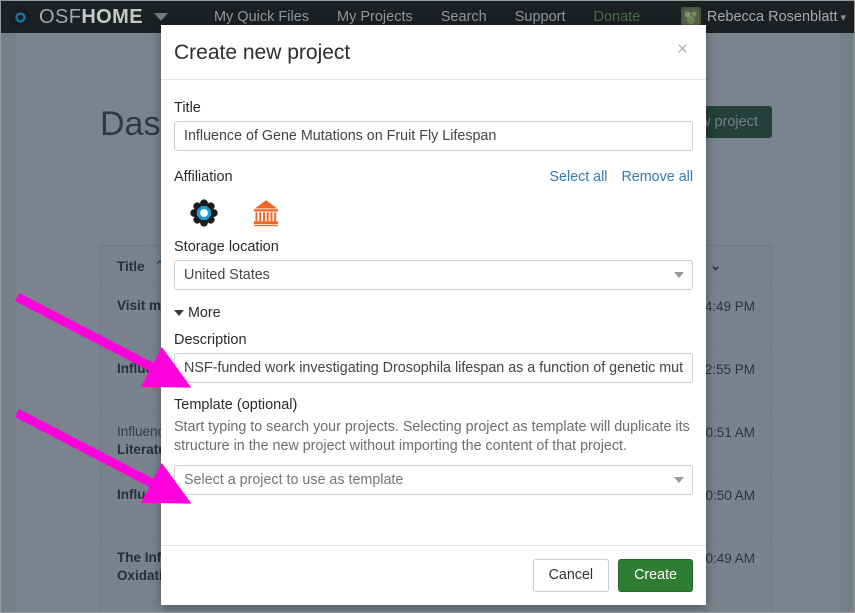 Image resolution: width=855 pixels, height=613 pixels. I want to click on project-title-input, so click(433, 136).